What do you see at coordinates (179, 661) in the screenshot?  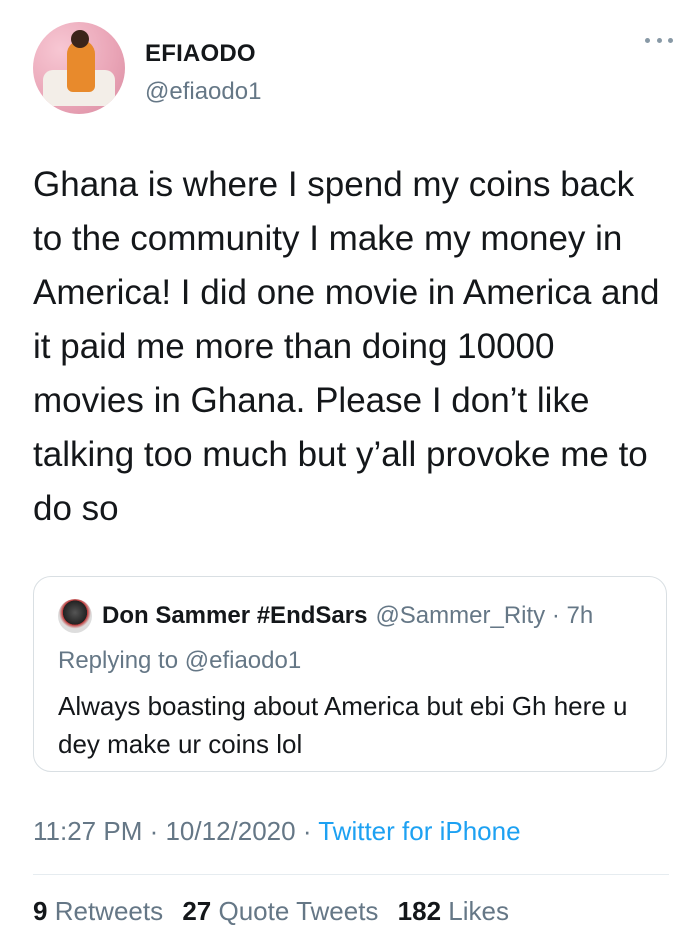 I see `replying-to-line: Replying to @efiaodo1` at bounding box center [179, 661].